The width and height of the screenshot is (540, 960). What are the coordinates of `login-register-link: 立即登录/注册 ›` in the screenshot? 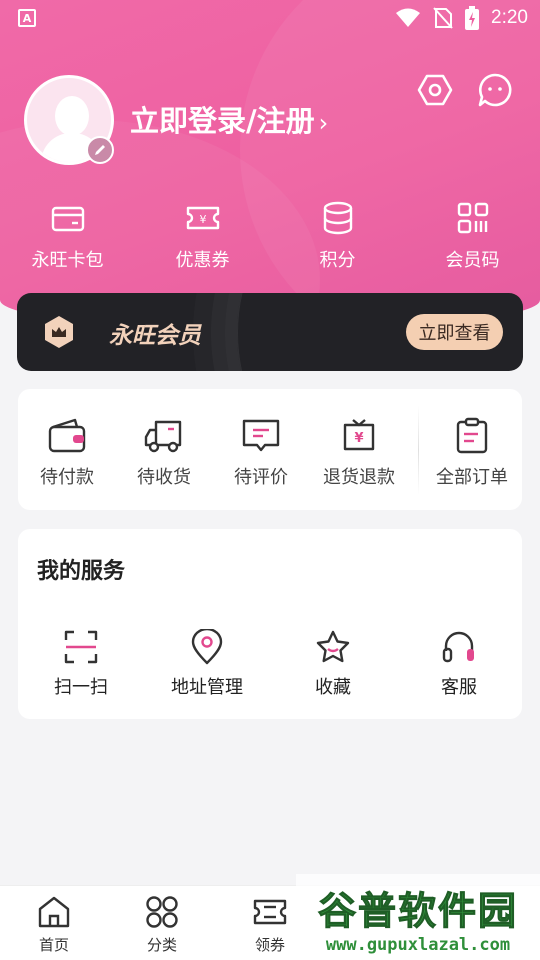 It's located at (229, 119).